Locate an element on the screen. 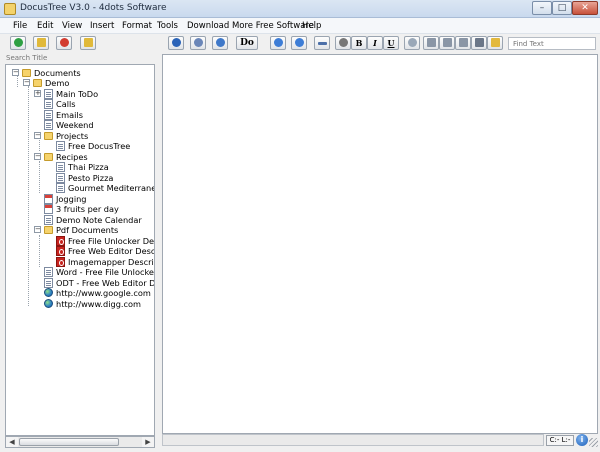  font-icon is located at coordinates (343, 42).